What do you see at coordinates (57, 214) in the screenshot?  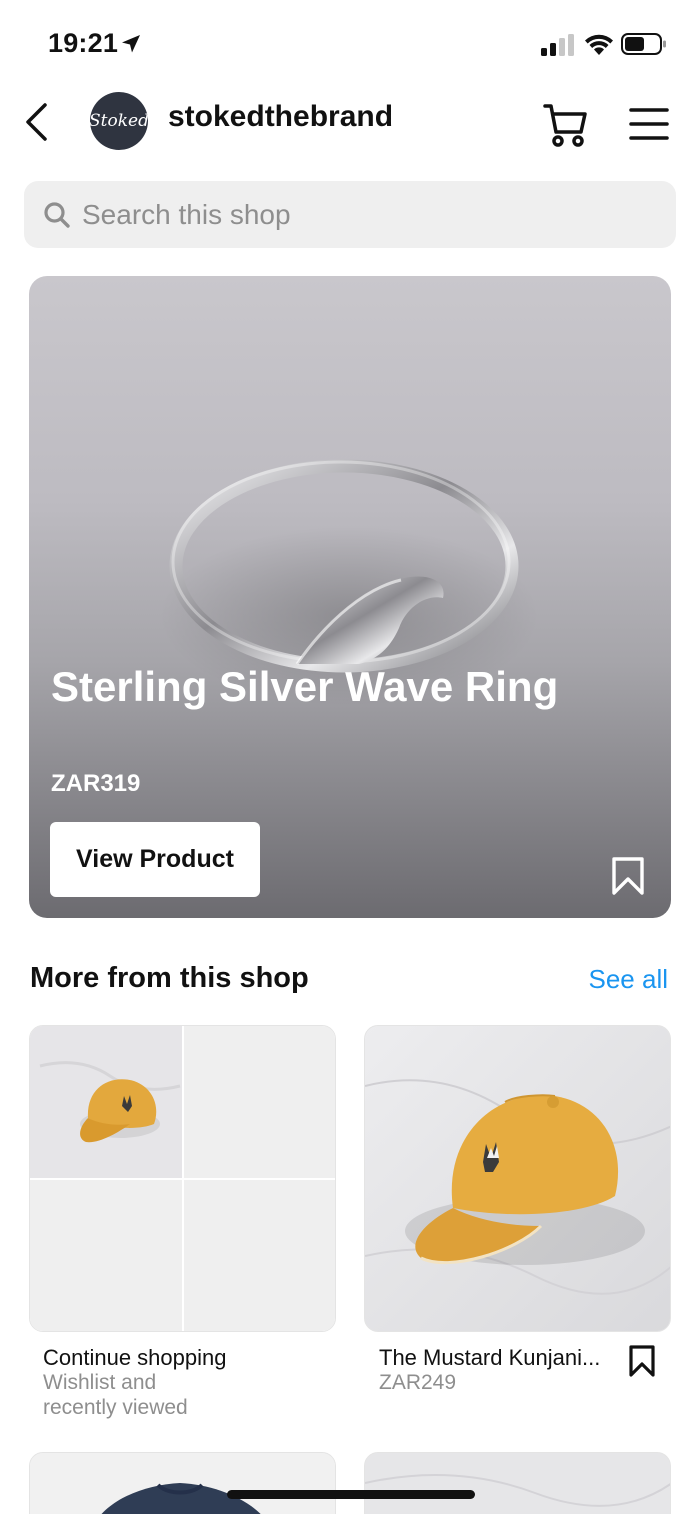 I see `search-icon` at bounding box center [57, 214].